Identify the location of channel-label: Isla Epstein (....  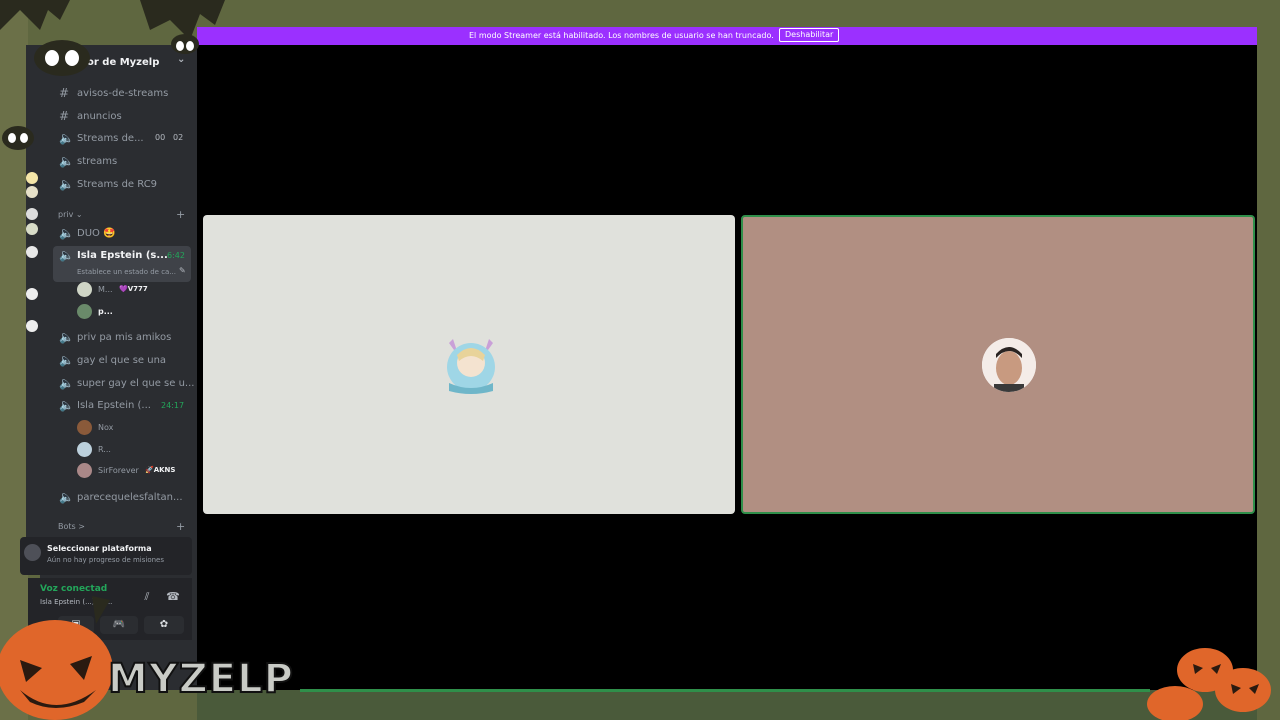
(114, 405).